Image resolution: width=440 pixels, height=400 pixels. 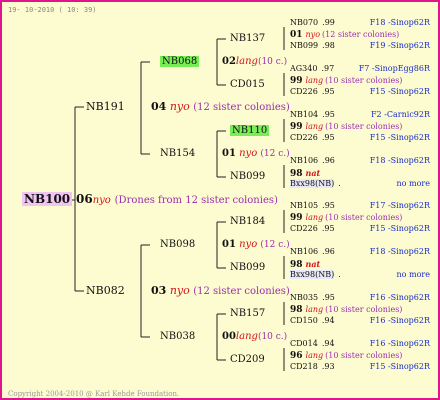 What do you see at coordinates (303, 68) in the screenshot?
I see `g4-parent-id: AG340` at bounding box center [303, 68].